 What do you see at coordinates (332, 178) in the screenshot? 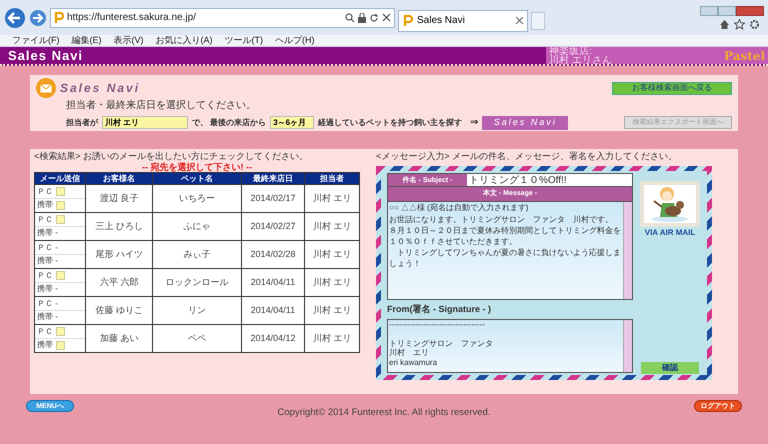
I see `column-header: 担当者` at bounding box center [332, 178].